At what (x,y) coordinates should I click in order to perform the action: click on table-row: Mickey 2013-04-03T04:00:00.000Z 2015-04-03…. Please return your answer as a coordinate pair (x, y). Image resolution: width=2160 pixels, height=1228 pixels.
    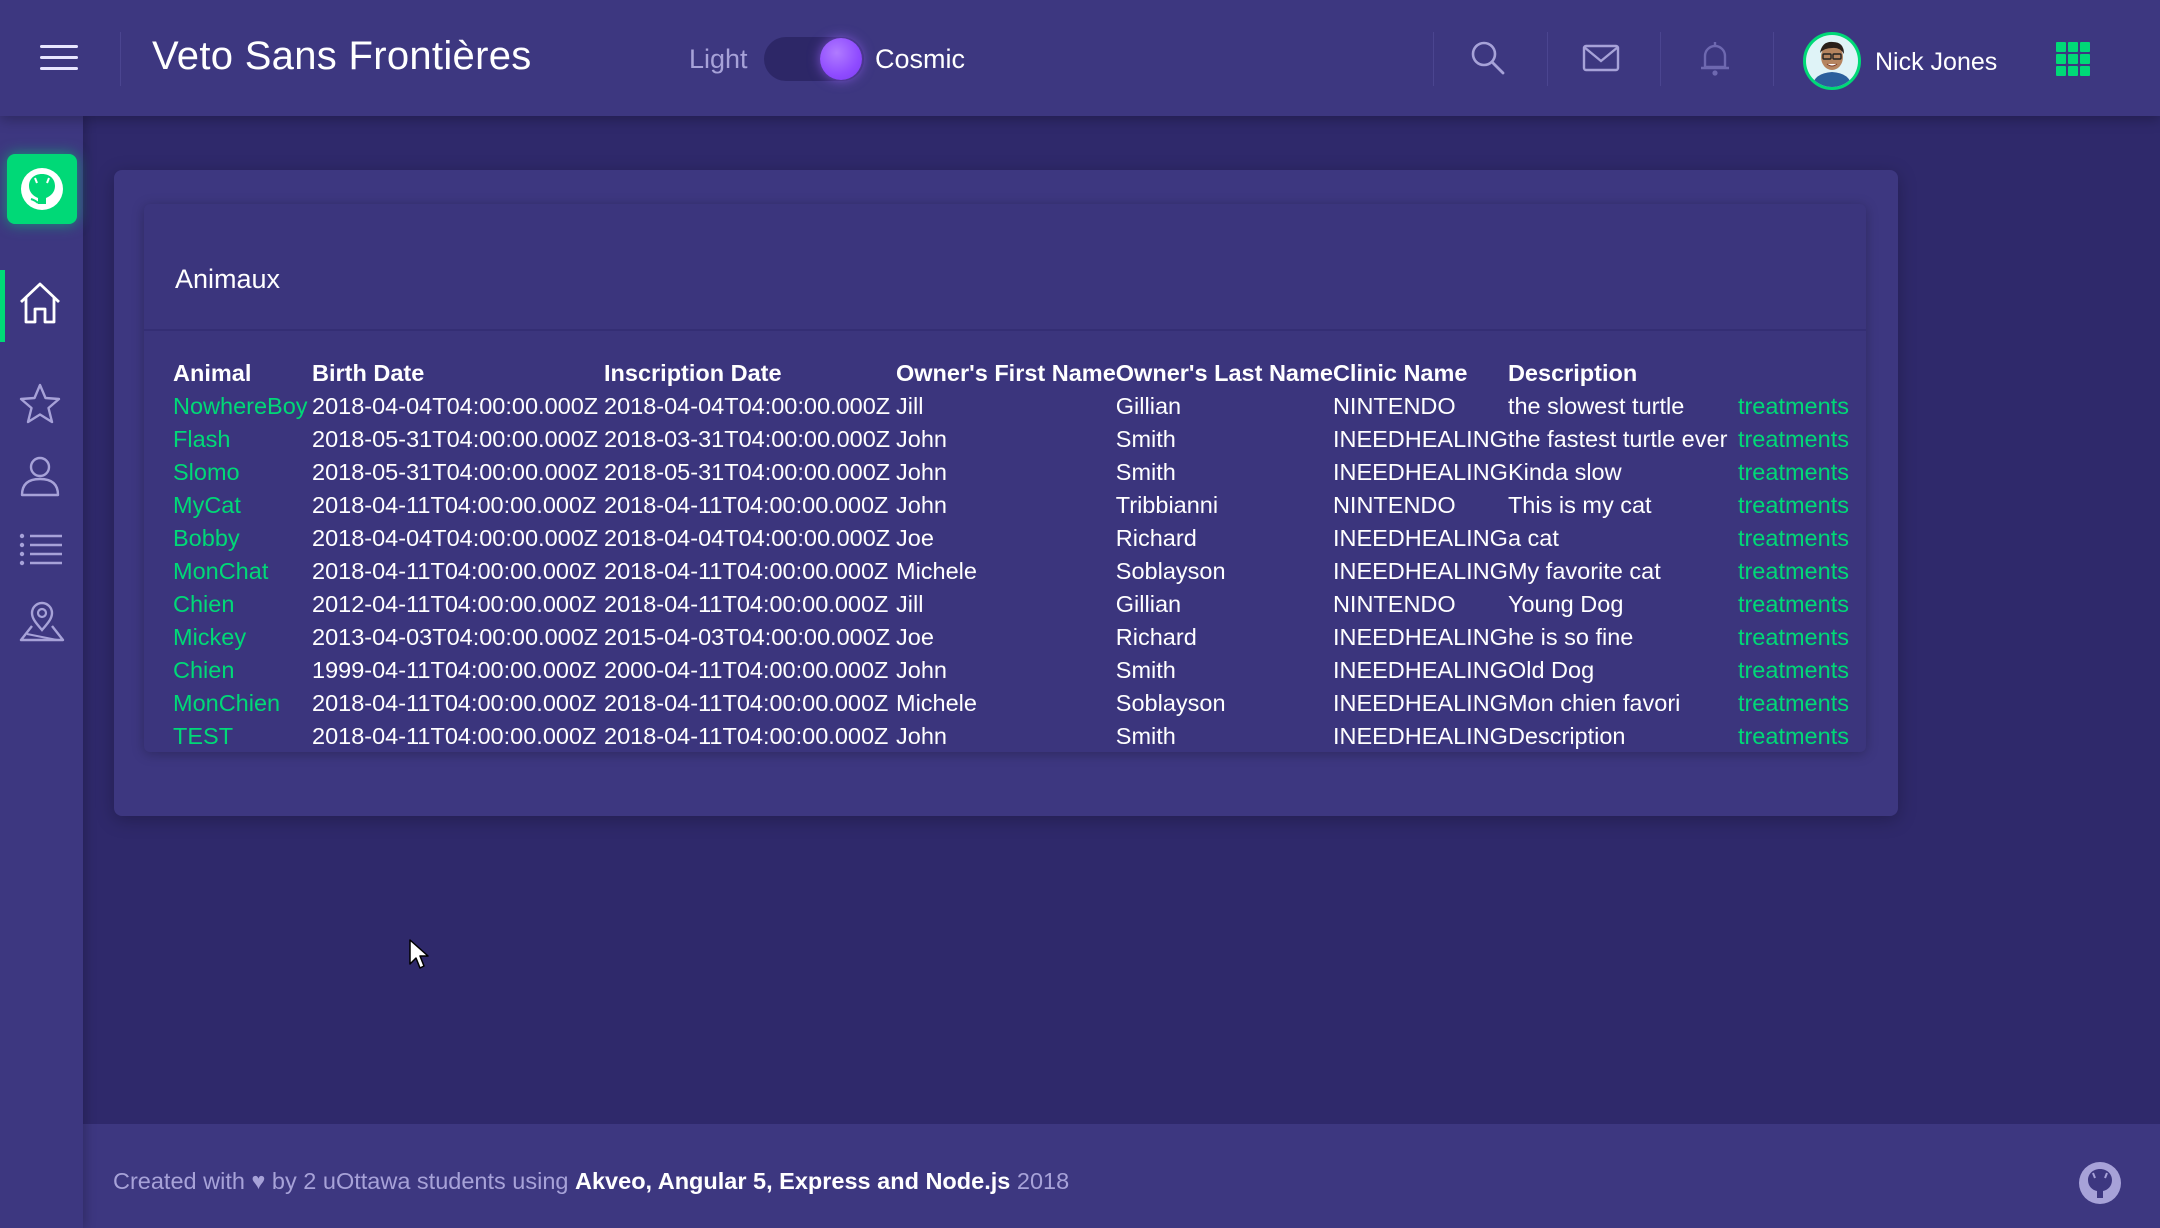
    Looking at the image, I should click on (1015, 637).